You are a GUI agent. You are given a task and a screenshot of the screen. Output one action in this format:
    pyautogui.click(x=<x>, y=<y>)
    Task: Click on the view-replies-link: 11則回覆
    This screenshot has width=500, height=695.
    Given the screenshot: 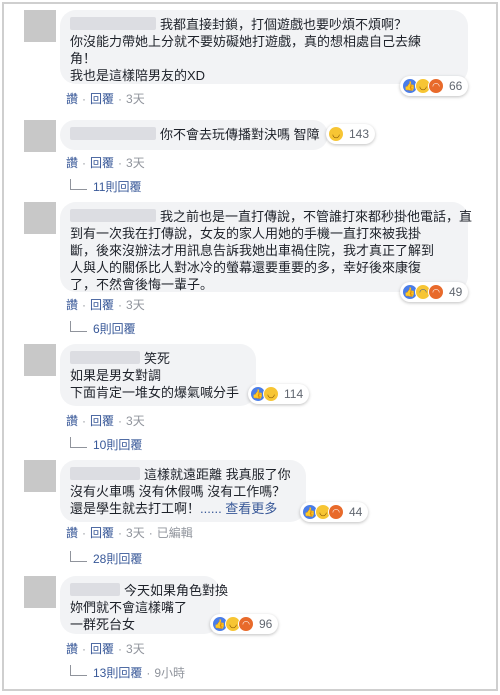 What is the action you would take?
    pyautogui.click(x=105, y=186)
    